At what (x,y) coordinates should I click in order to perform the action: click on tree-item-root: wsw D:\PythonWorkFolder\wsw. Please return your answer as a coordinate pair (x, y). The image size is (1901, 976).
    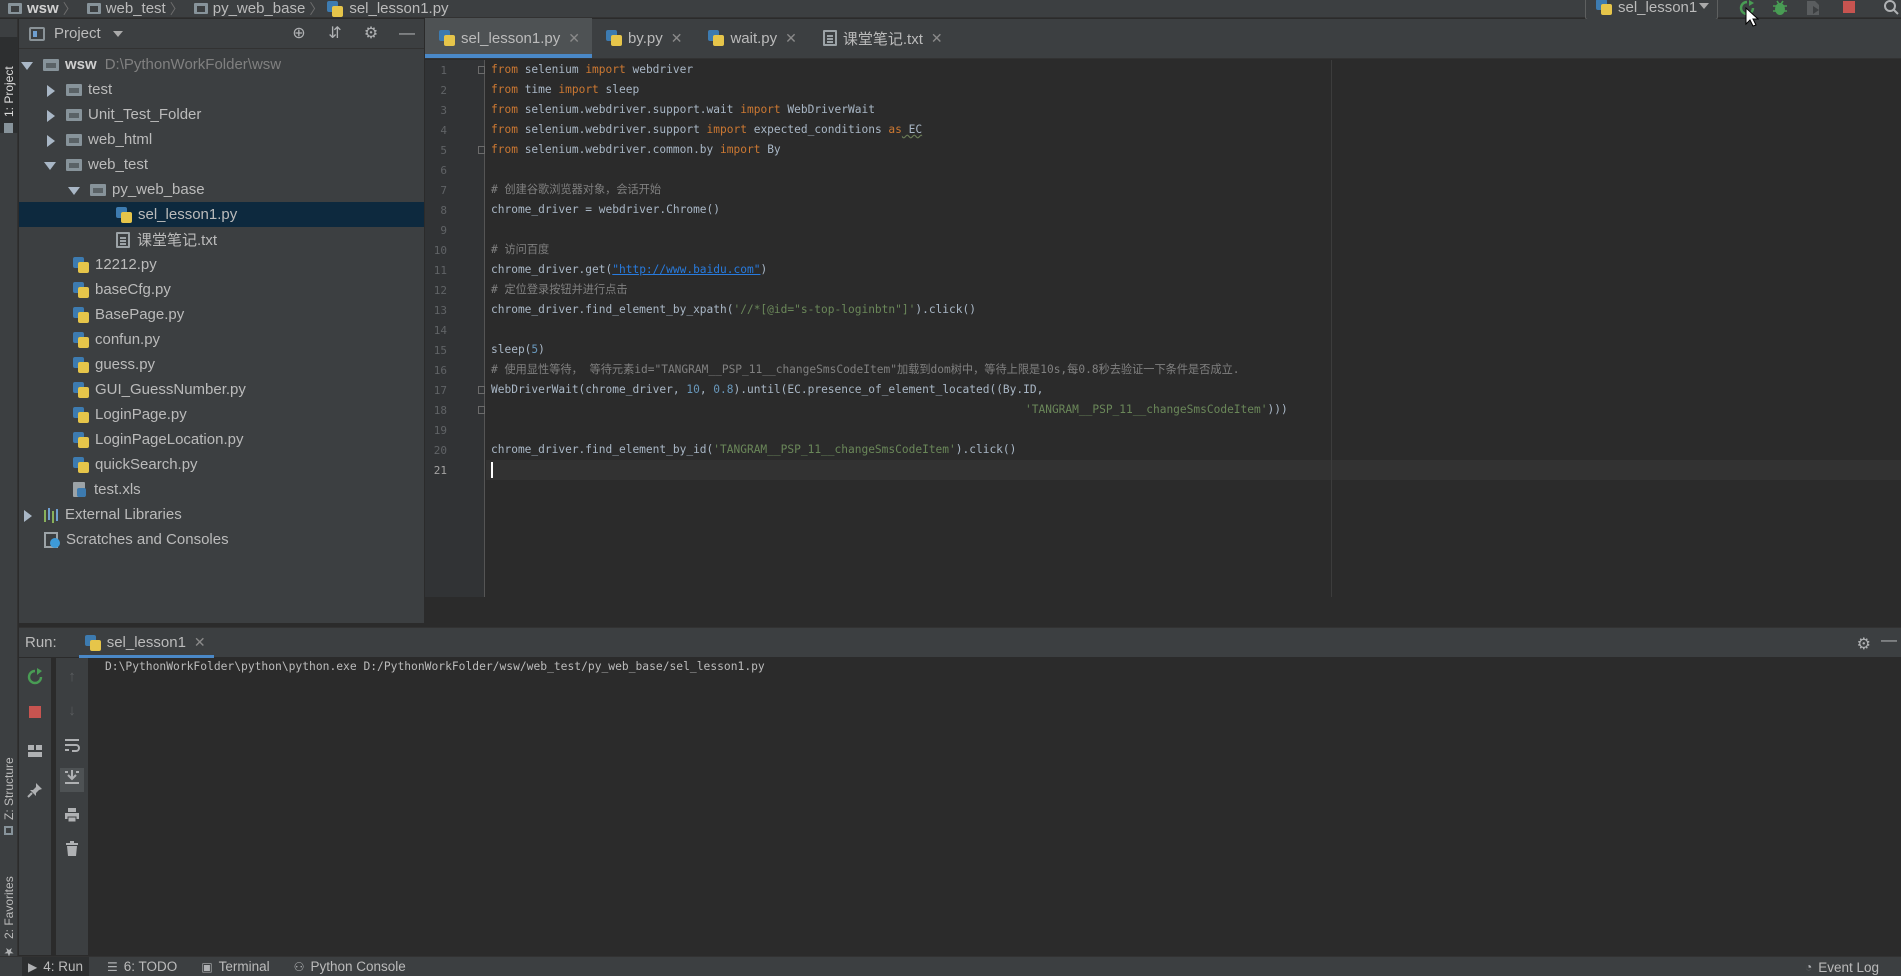
    Looking at the image, I should click on (221, 64).